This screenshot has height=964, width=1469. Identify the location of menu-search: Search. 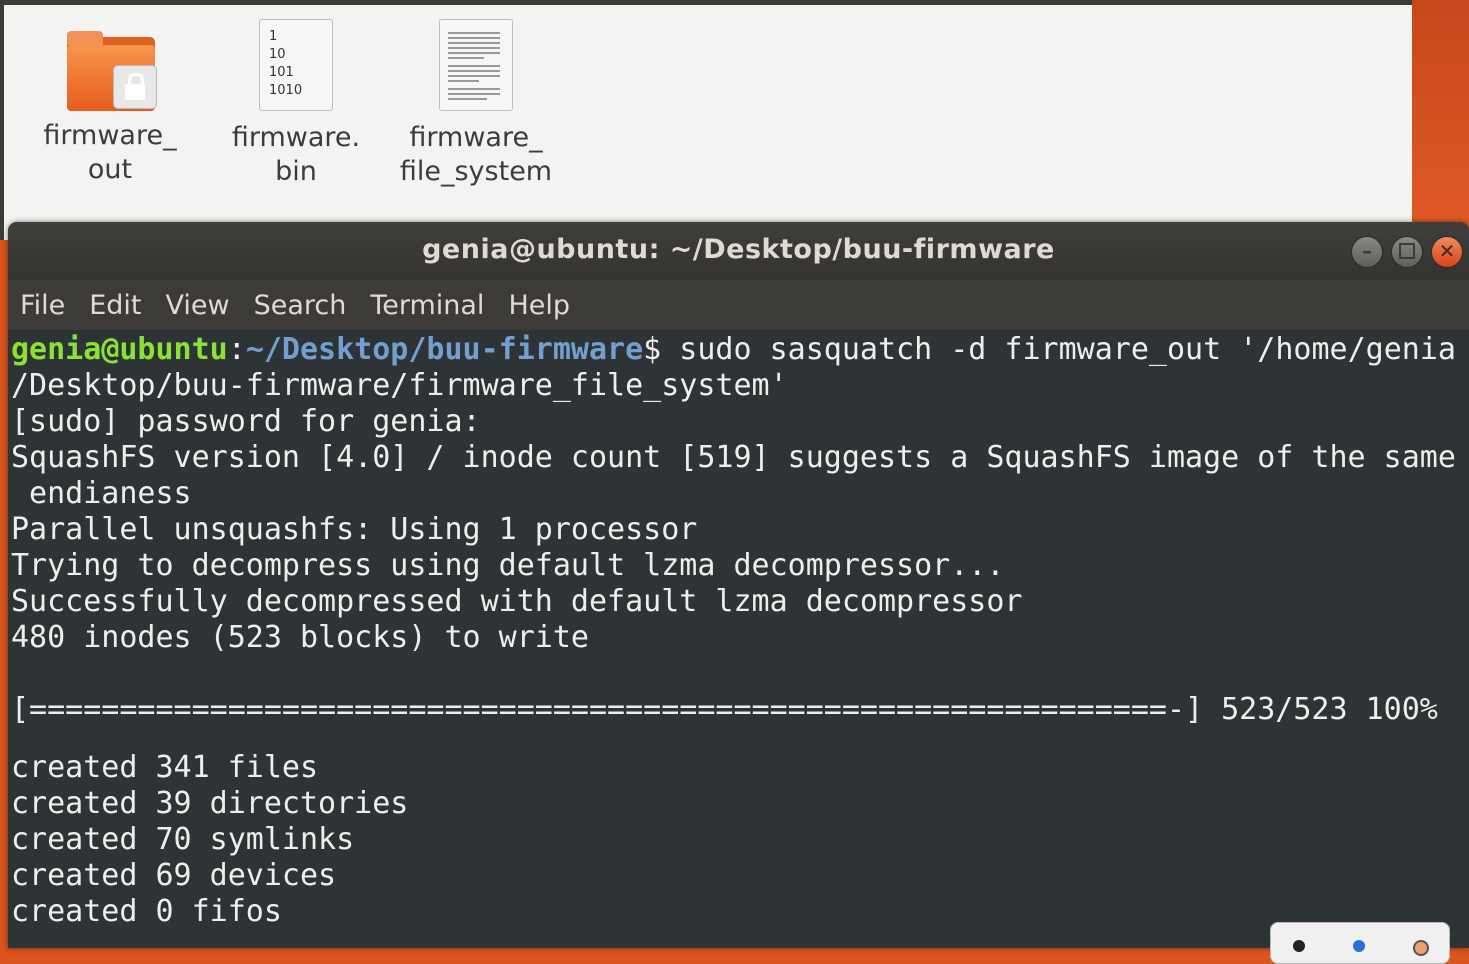
(300, 305).